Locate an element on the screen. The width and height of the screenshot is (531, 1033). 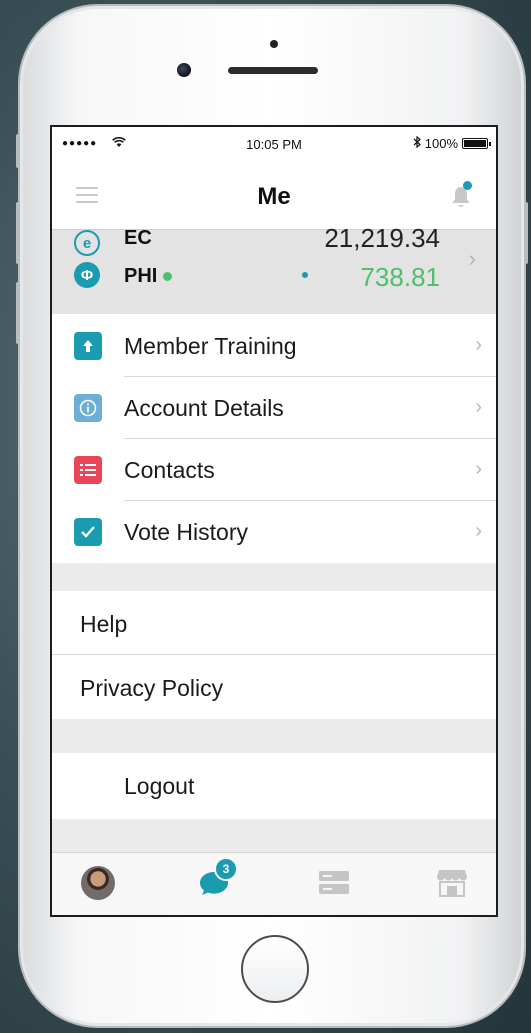
notification-bell-icon is located at coordinates (461, 195).